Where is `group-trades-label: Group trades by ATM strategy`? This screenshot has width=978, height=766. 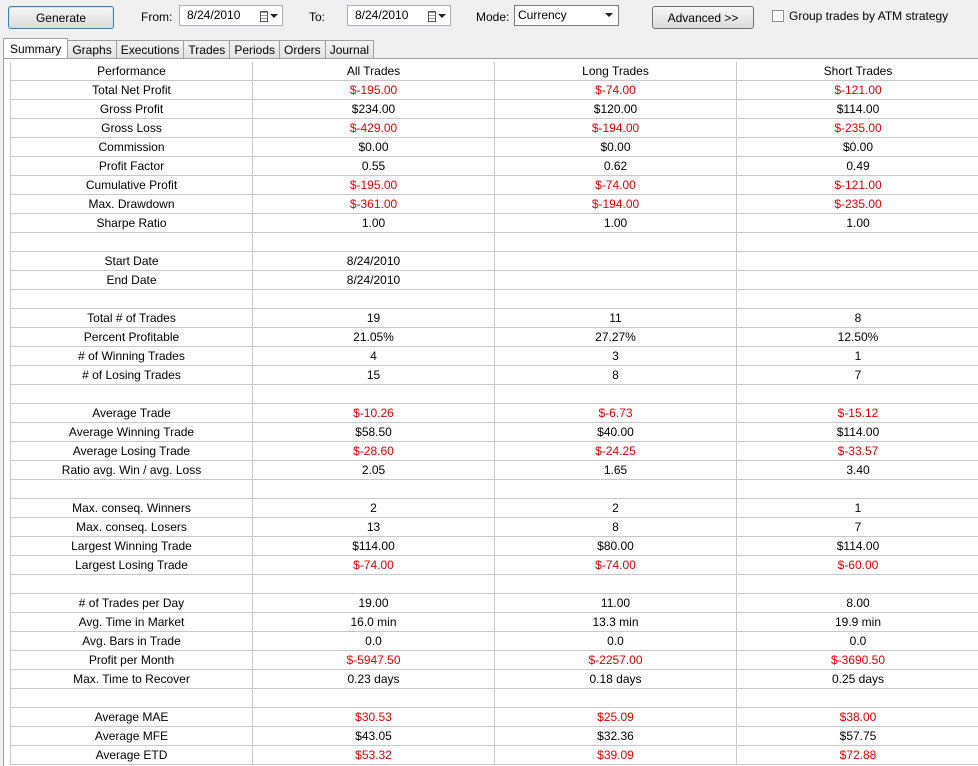 group-trades-label: Group trades by ATM strategy is located at coordinates (868, 16).